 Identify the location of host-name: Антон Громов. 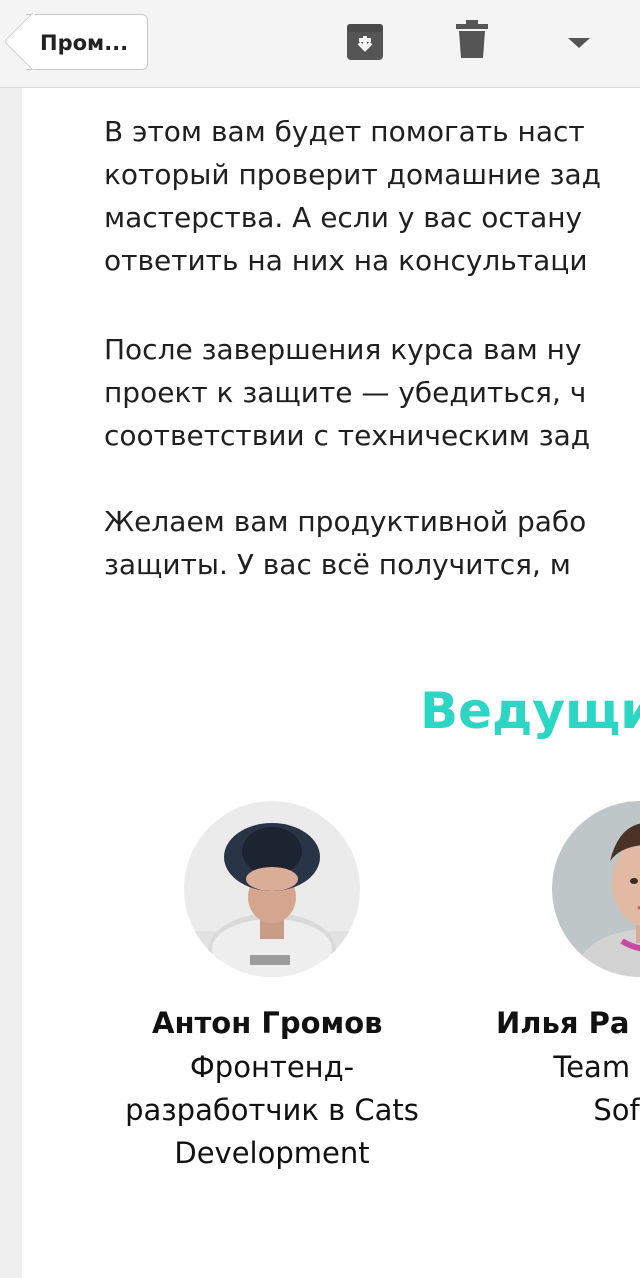
(267, 1023).